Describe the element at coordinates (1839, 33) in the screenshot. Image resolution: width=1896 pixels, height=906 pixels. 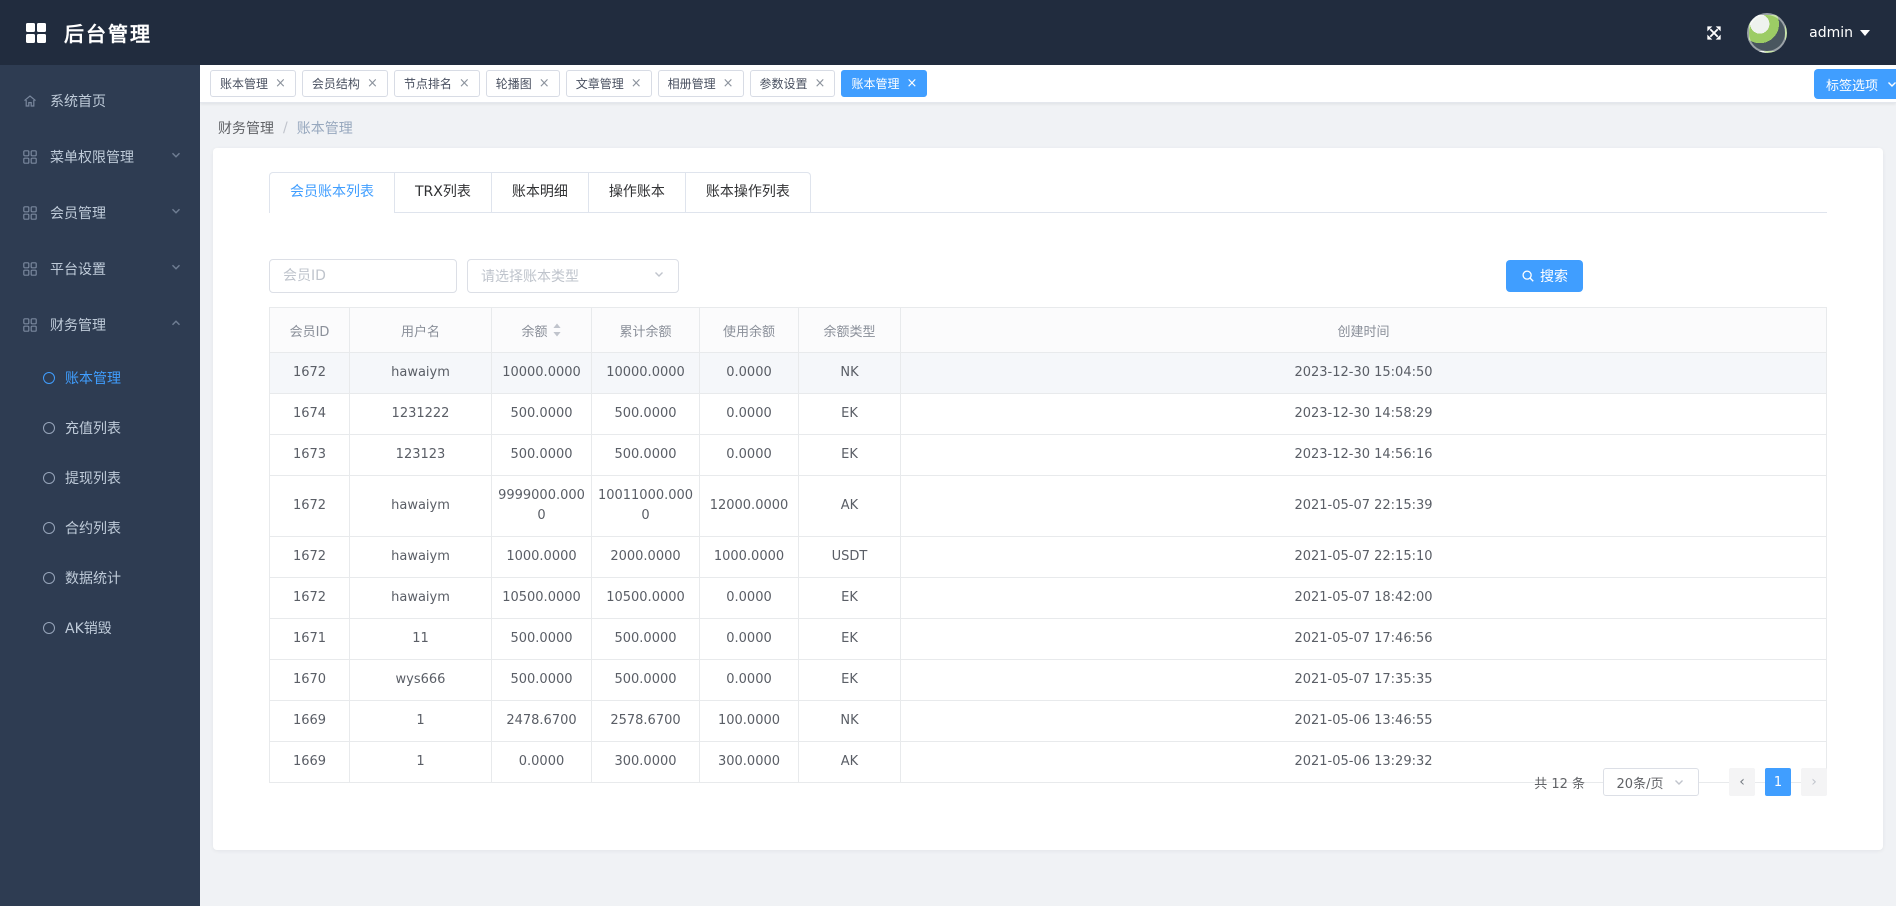
I see `user-menu: admin` at that location.